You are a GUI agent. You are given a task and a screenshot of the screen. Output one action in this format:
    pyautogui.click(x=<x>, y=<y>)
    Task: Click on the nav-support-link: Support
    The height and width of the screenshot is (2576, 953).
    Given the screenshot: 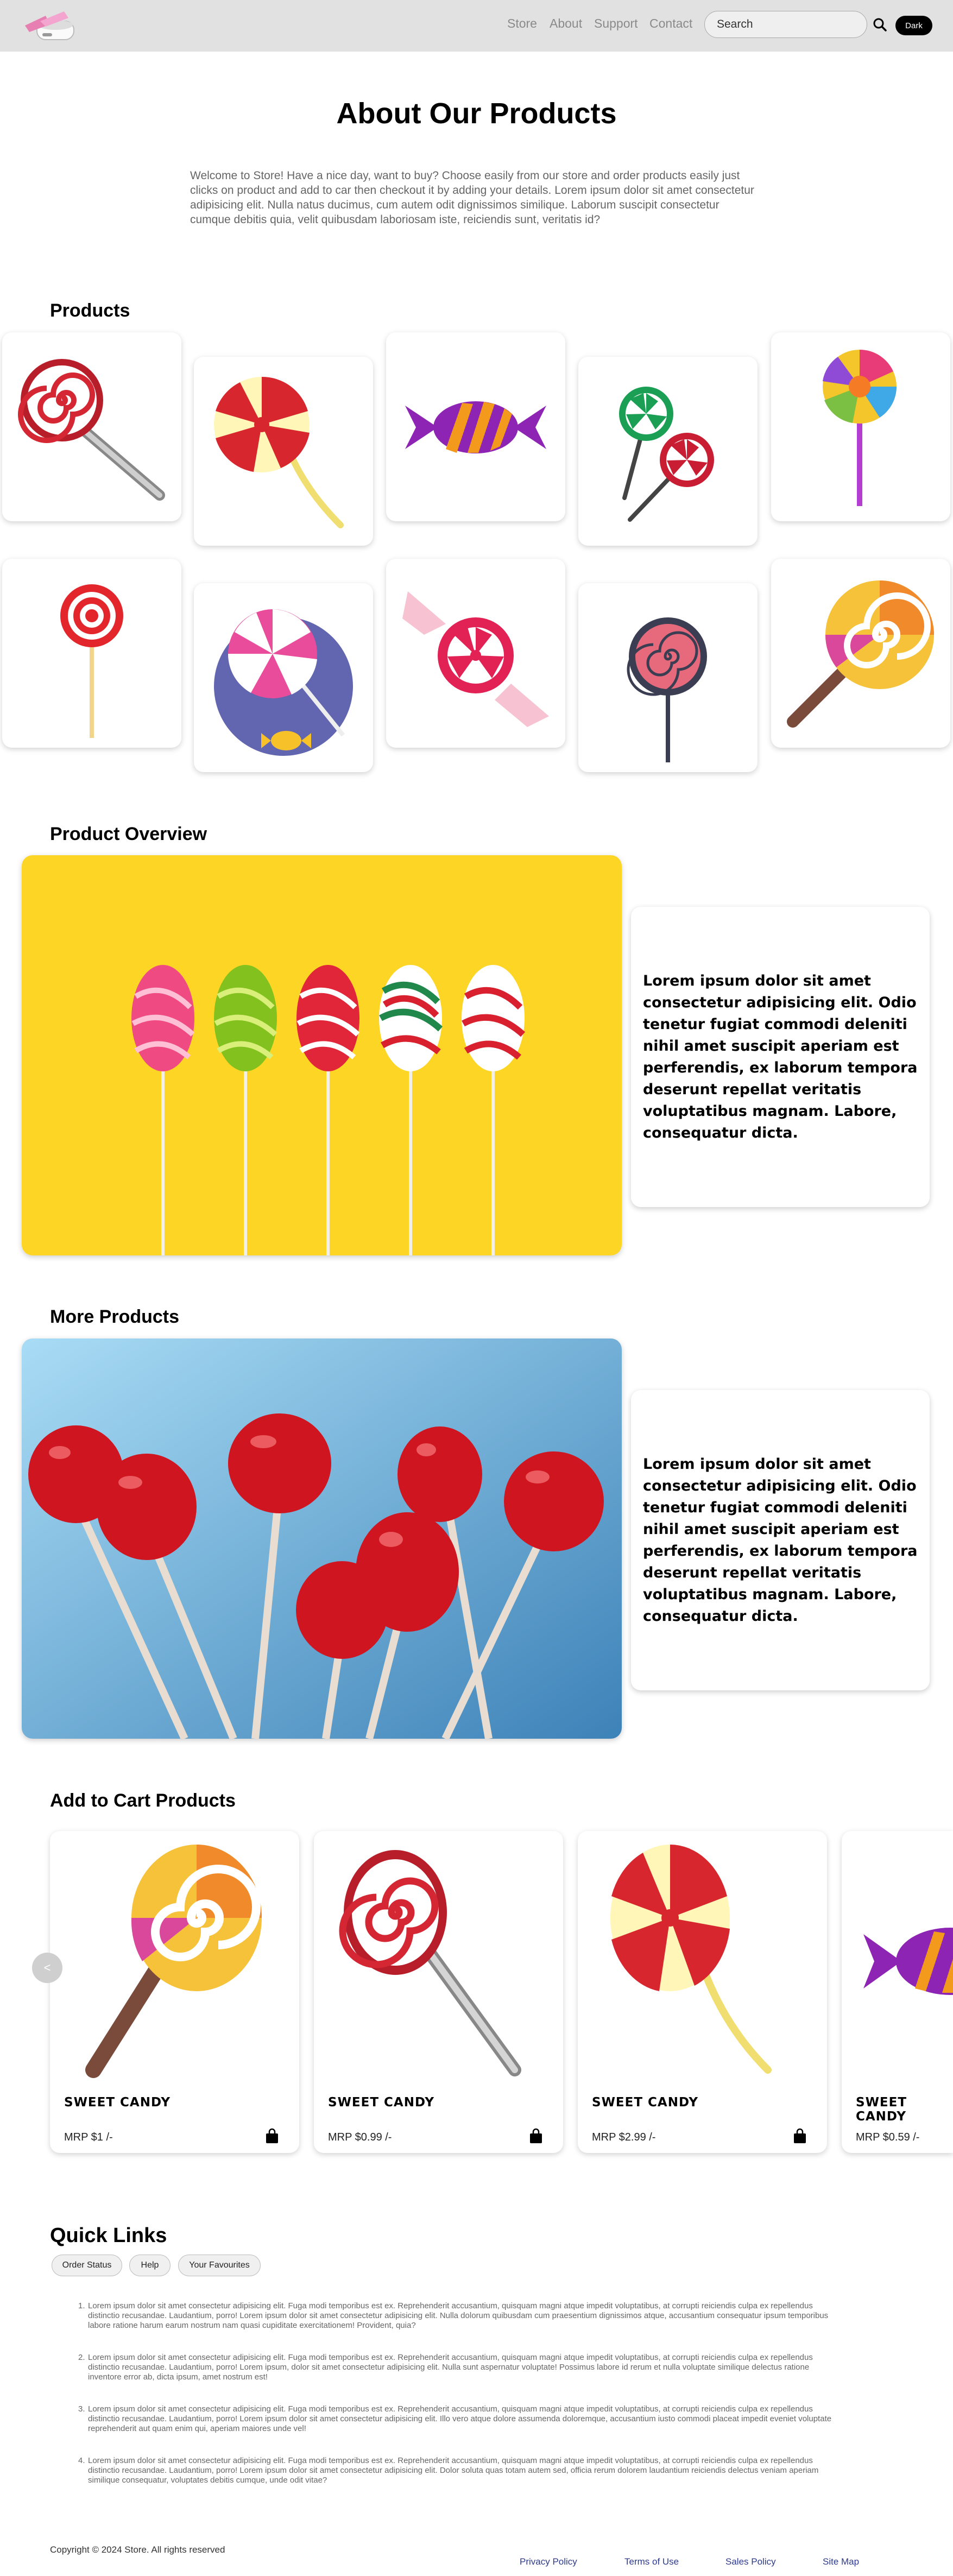 What is the action you would take?
    pyautogui.click(x=616, y=23)
    